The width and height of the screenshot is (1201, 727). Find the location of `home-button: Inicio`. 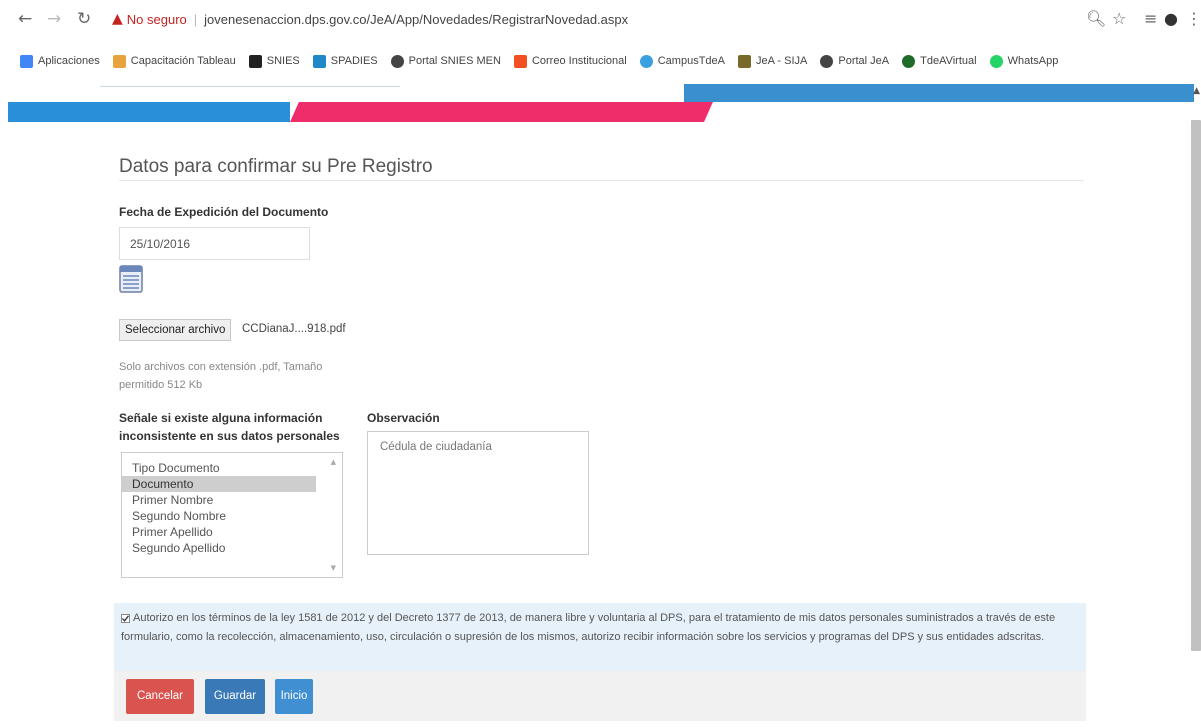

home-button: Inicio is located at coordinates (294, 696).